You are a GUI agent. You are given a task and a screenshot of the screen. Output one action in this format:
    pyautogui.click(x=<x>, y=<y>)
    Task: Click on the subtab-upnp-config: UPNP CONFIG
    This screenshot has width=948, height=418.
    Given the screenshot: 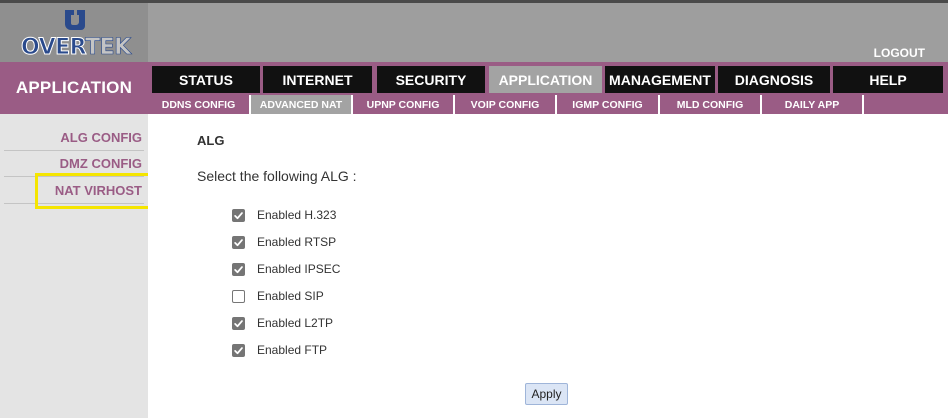 What is the action you would take?
    pyautogui.click(x=404, y=104)
    